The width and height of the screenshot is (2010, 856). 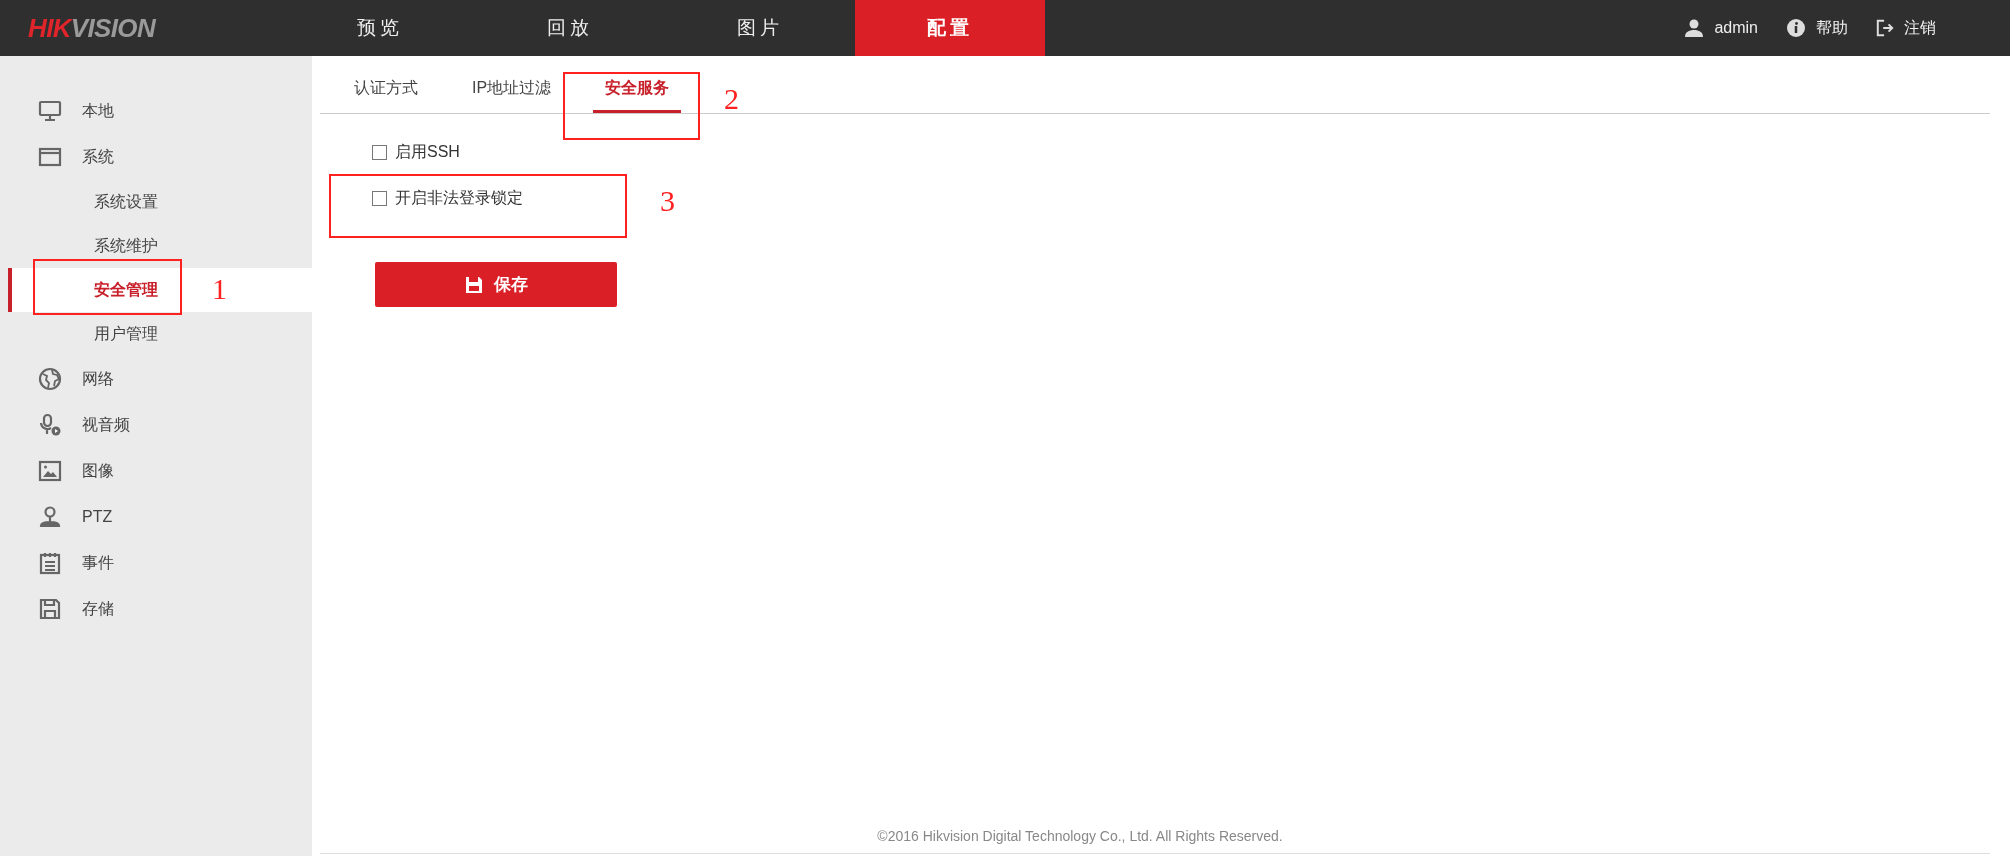 I want to click on sidebar-item: 本地, so click(x=156, y=111).